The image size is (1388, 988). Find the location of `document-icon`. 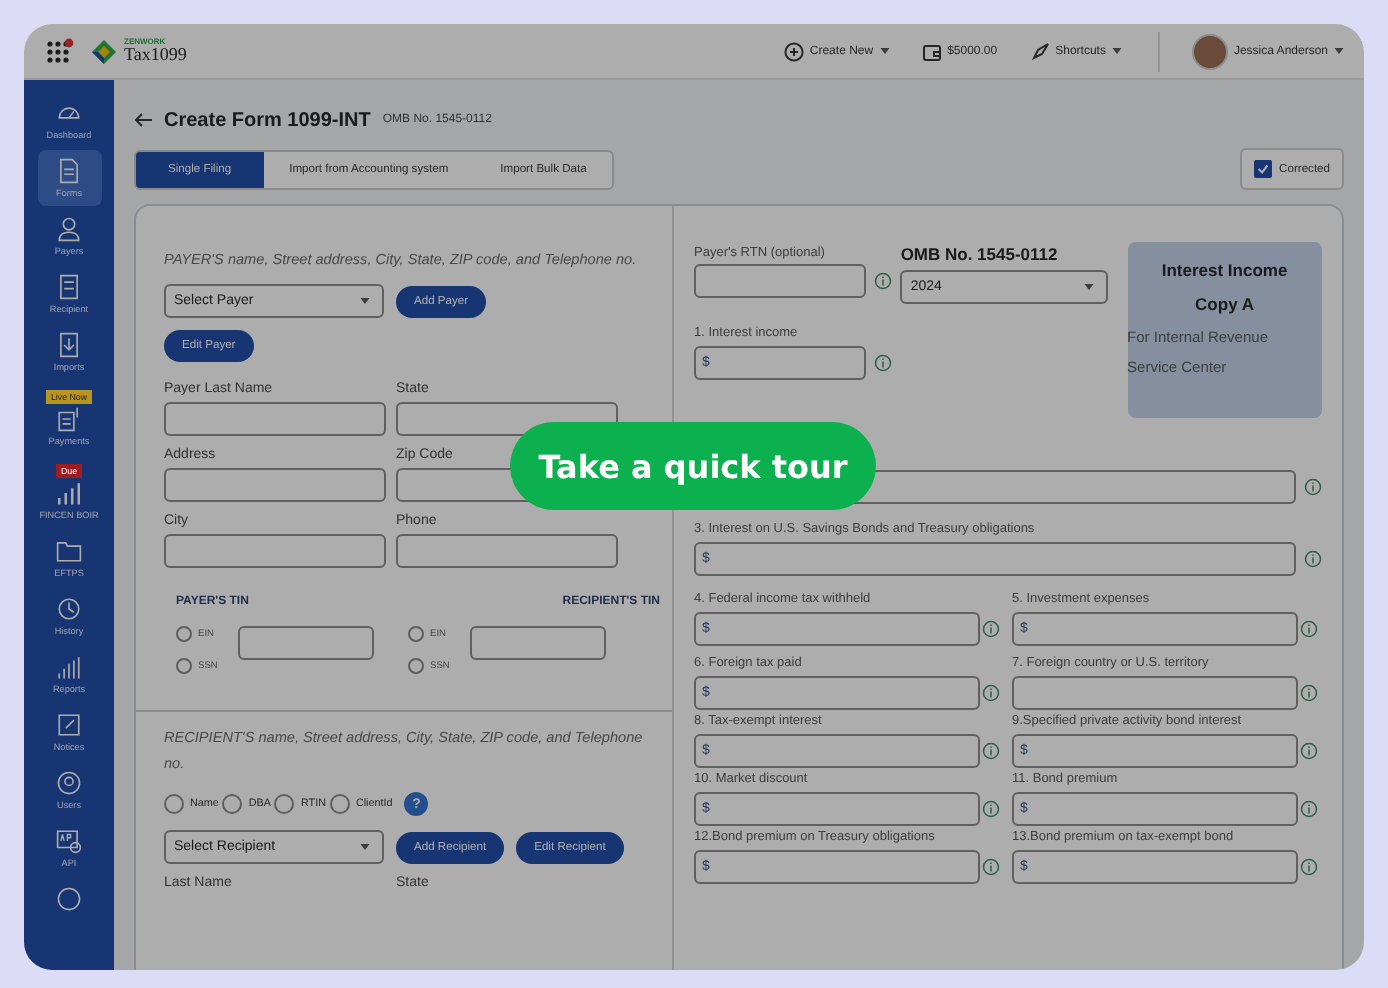

document-icon is located at coordinates (69, 171).